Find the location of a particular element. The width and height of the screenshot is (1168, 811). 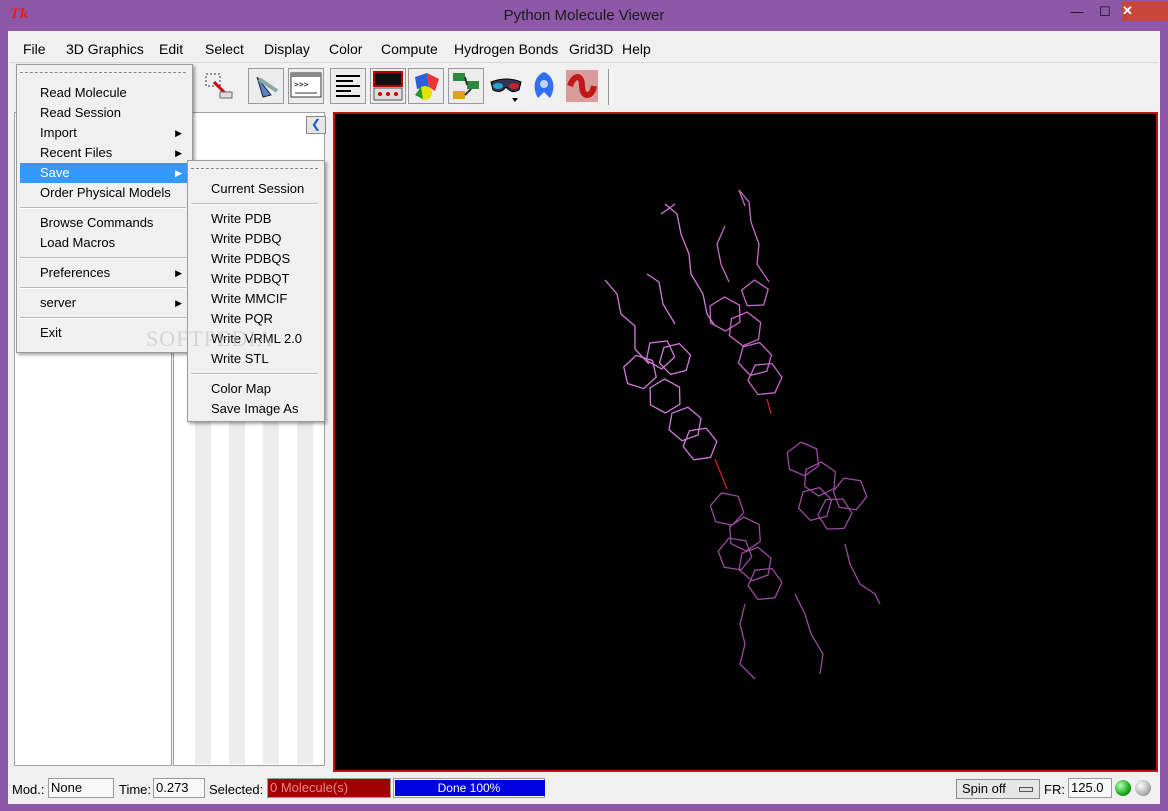

selected-label: Selected: is located at coordinates (236, 789).